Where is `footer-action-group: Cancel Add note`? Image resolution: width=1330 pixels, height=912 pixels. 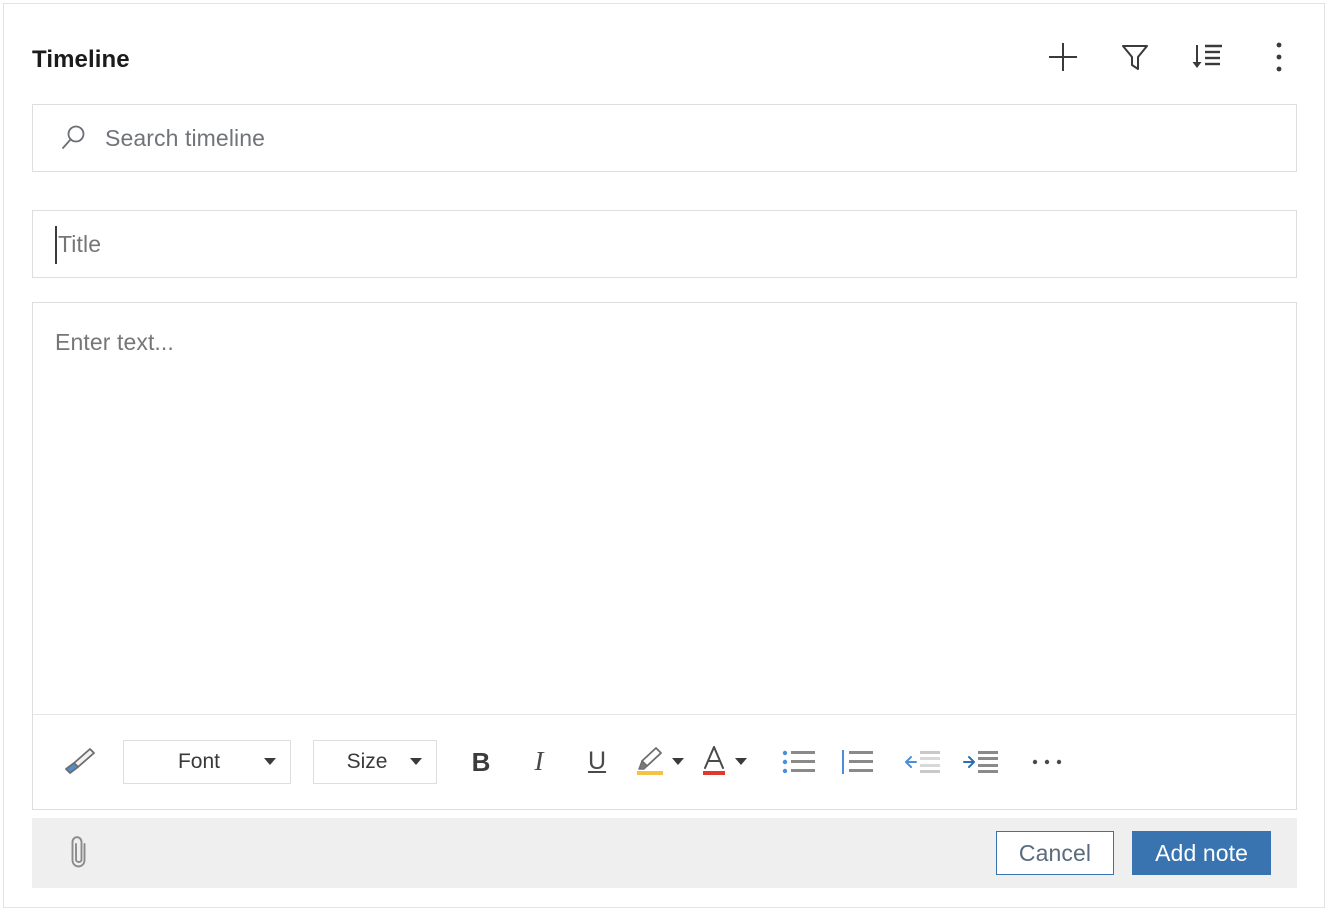
footer-action-group: Cancel Add note is located at coordinates (1133, 853).